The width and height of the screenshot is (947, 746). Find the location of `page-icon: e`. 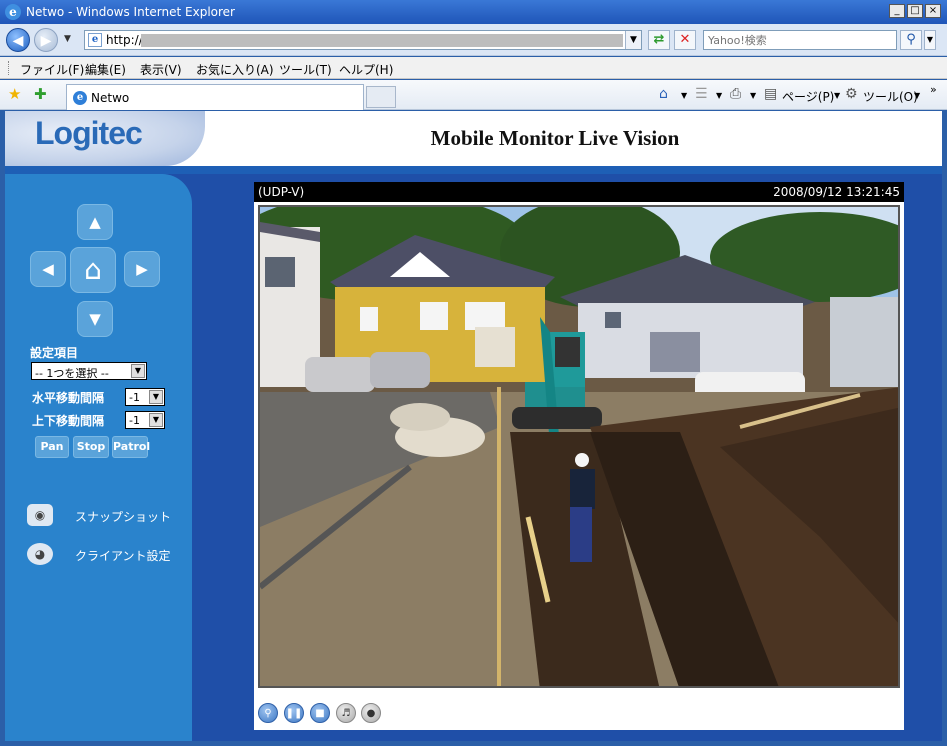

page-icon: e is located at coordinates (95, 40).